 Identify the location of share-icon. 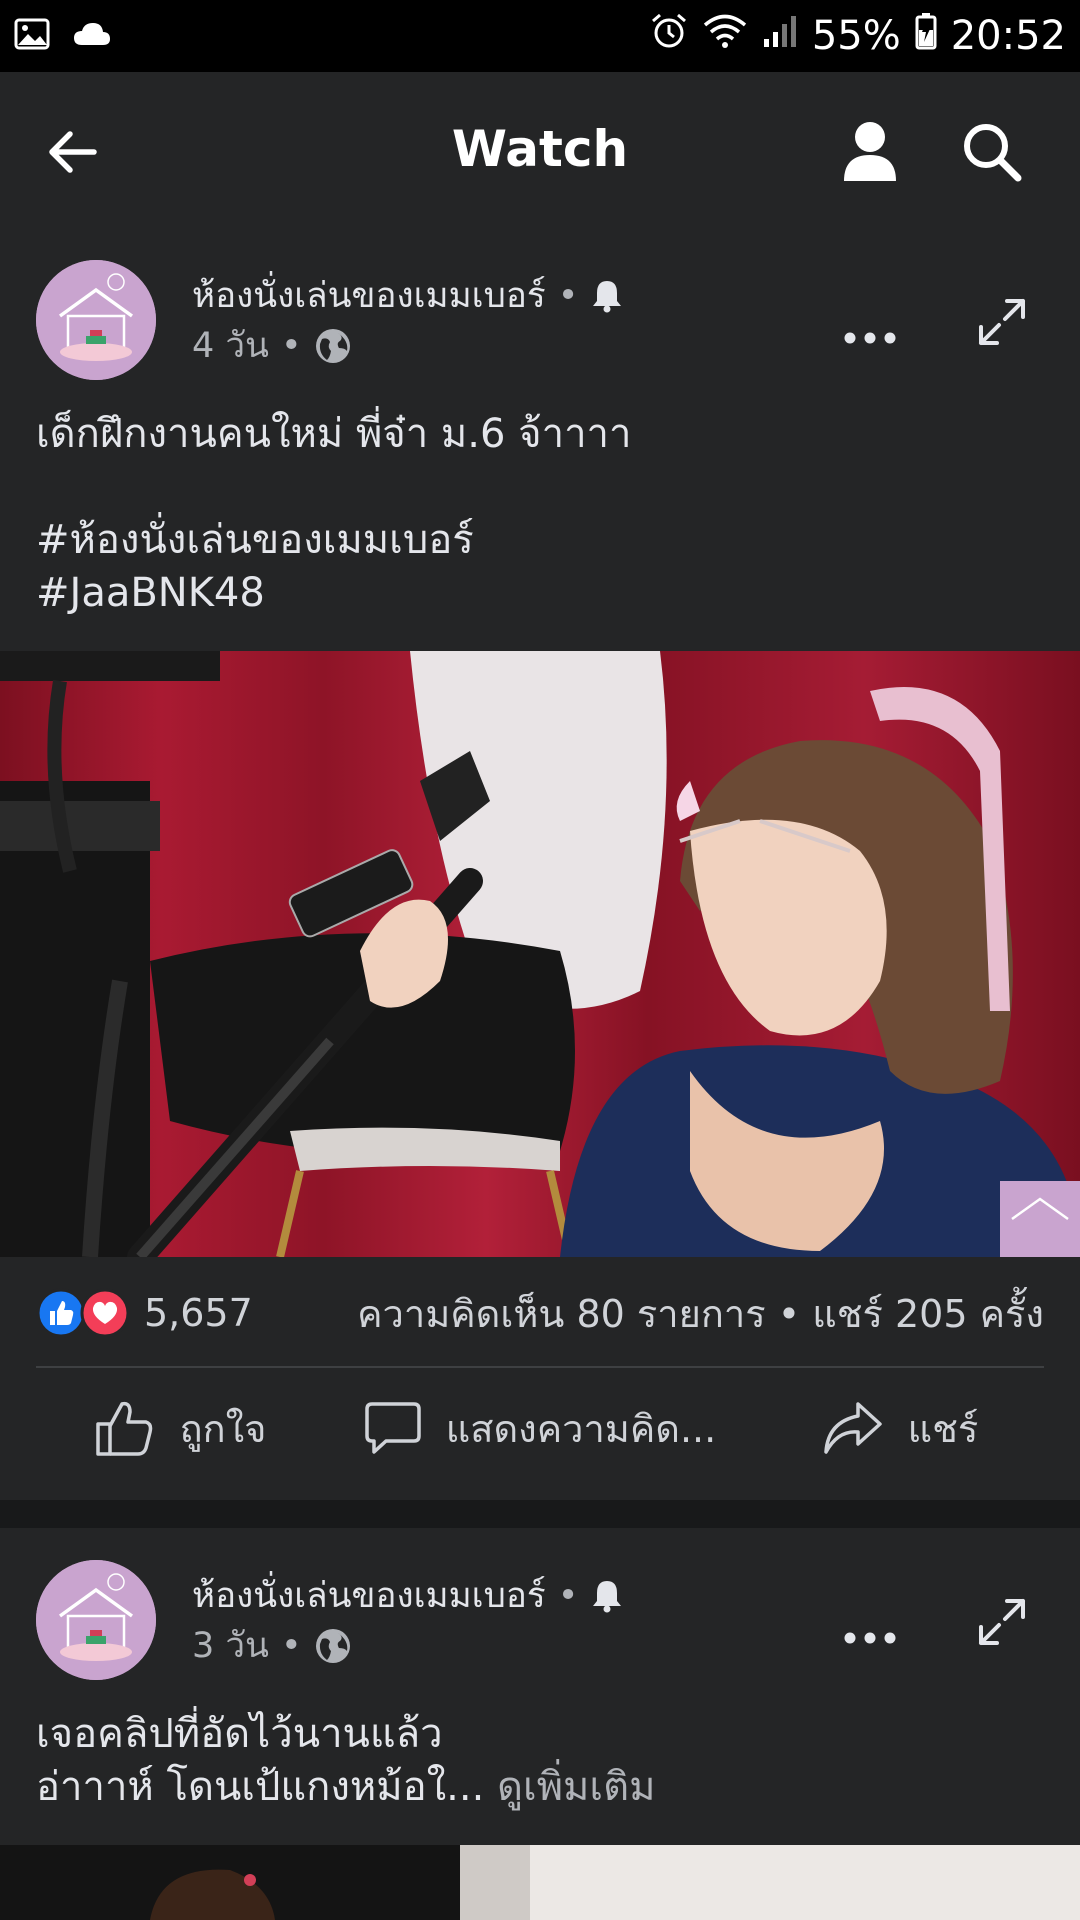
(852, 1428).